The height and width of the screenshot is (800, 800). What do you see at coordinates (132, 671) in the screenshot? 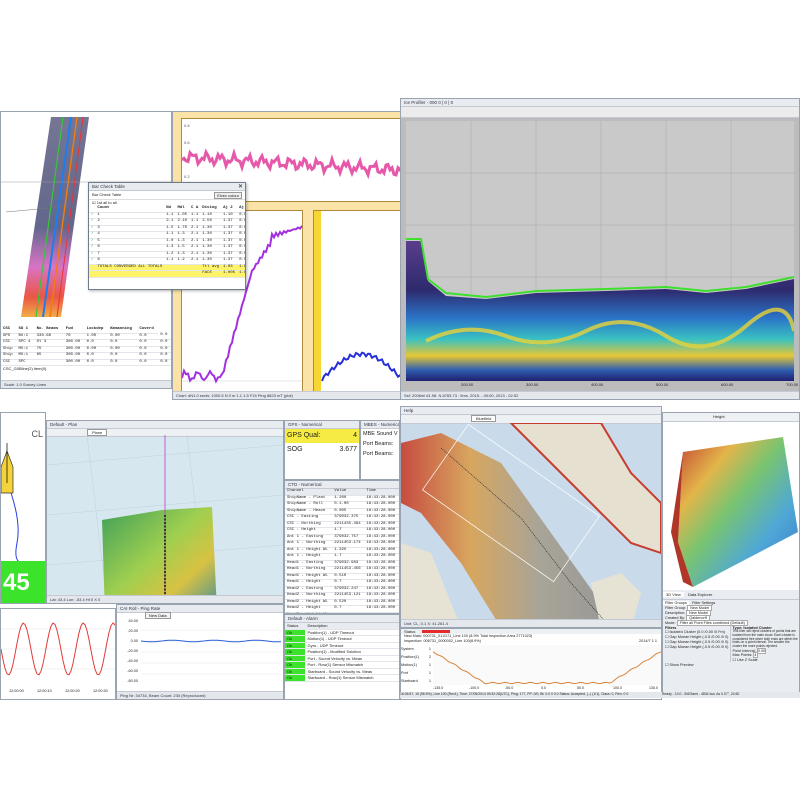
I see `y-tick-label: -60.00` at bounding box center [132, 671].